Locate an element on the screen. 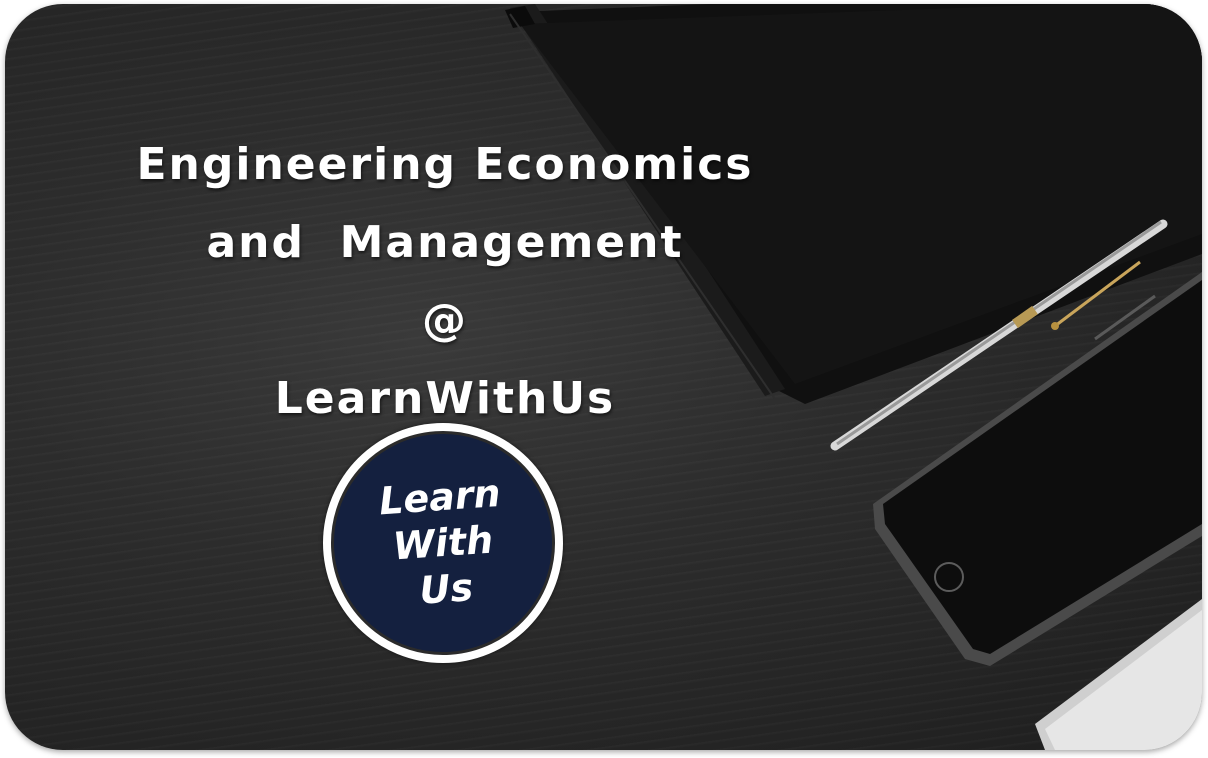  logo-badge: Learn With Us is located at coordinates (443, 543).